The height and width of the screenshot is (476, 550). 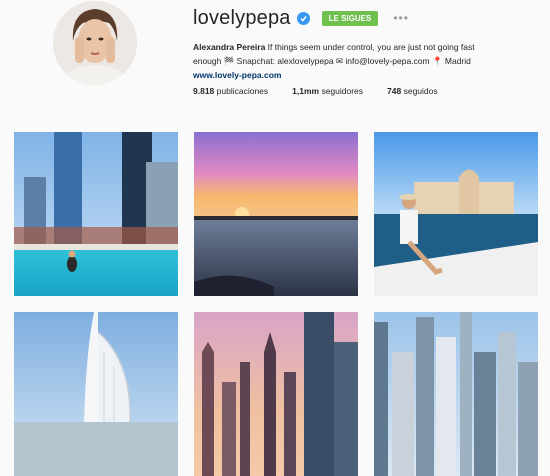 I want to click on following-count: 748 seguidos, so click(x=412, y=91).